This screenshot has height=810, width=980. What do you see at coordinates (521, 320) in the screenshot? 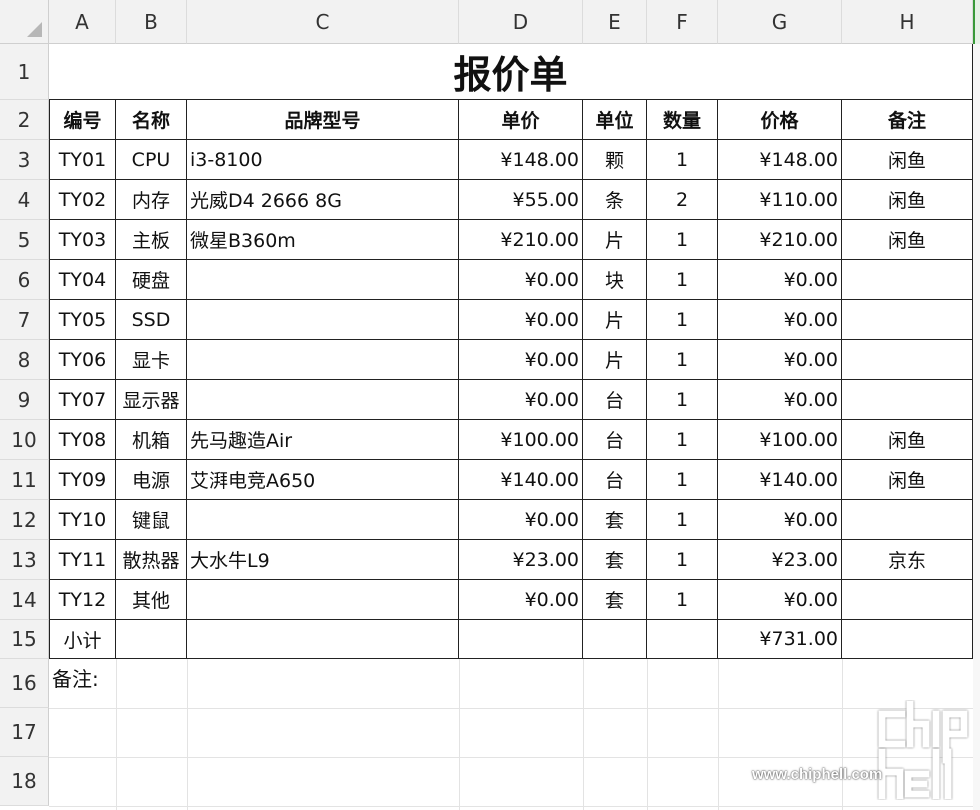
I see `item-5-cell-d: ¥0.00` at bounding box center [521, 320].